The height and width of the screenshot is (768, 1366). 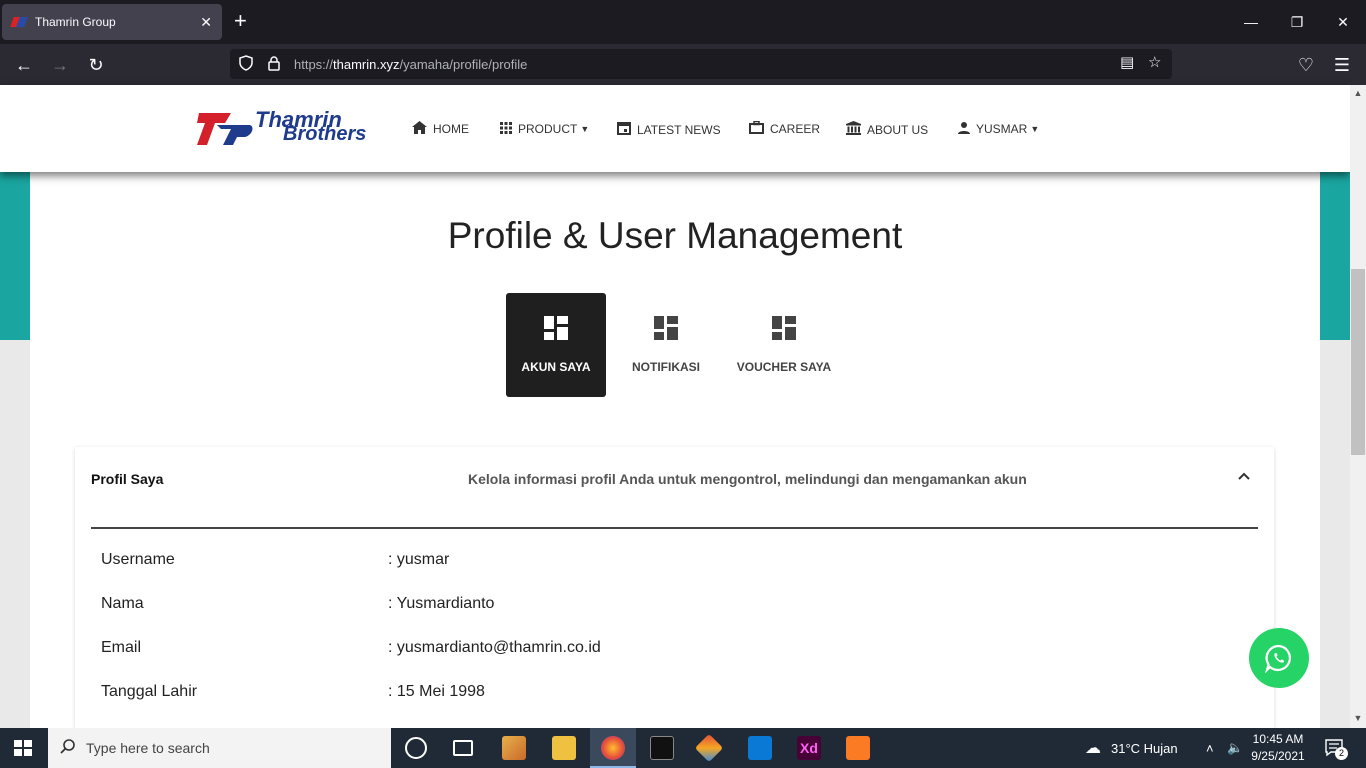 I want to click on lock-icon, so click(x=274, y=64).